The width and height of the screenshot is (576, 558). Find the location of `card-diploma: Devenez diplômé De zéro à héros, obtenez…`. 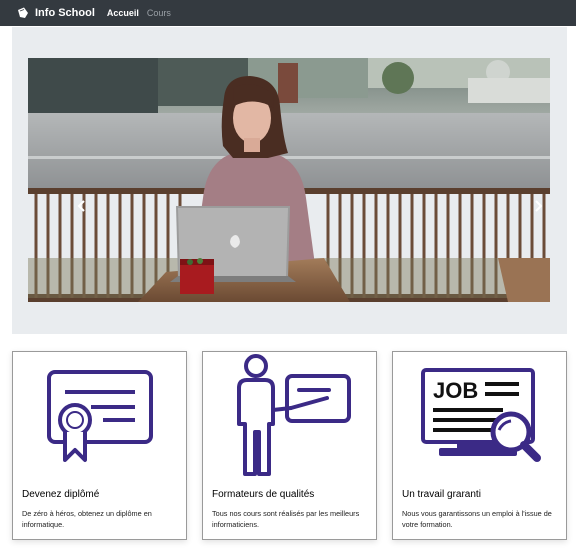

card-diploma: Devenez diplômé De zéro à héros, obtenez… is located at coordinates (99, 445).